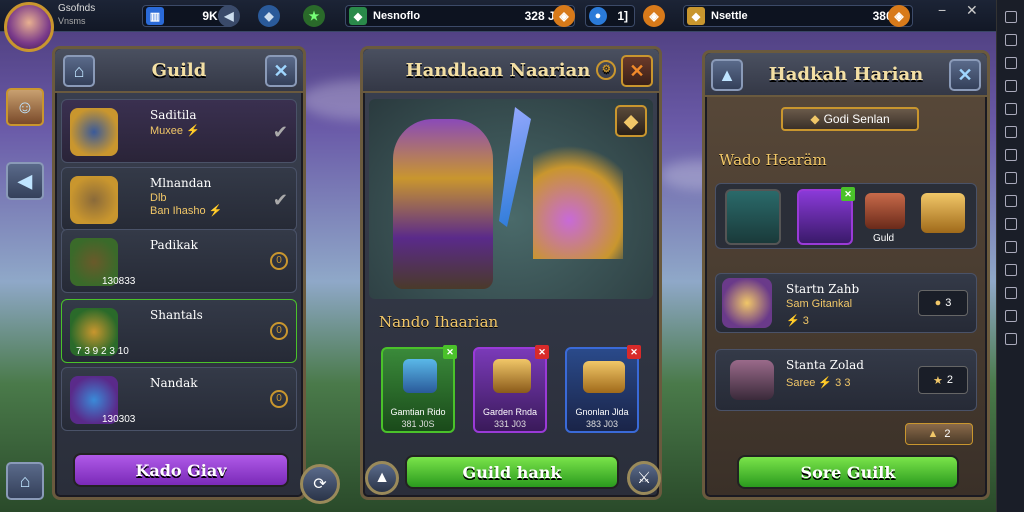 The image size is (1024, 512). What do you see at coordinates (179, 199) in the screenshot?
I see `guild-row: Mlnandan Dlb Ban Ihasho ⚡ ✔` at bounding box center [179, 199].